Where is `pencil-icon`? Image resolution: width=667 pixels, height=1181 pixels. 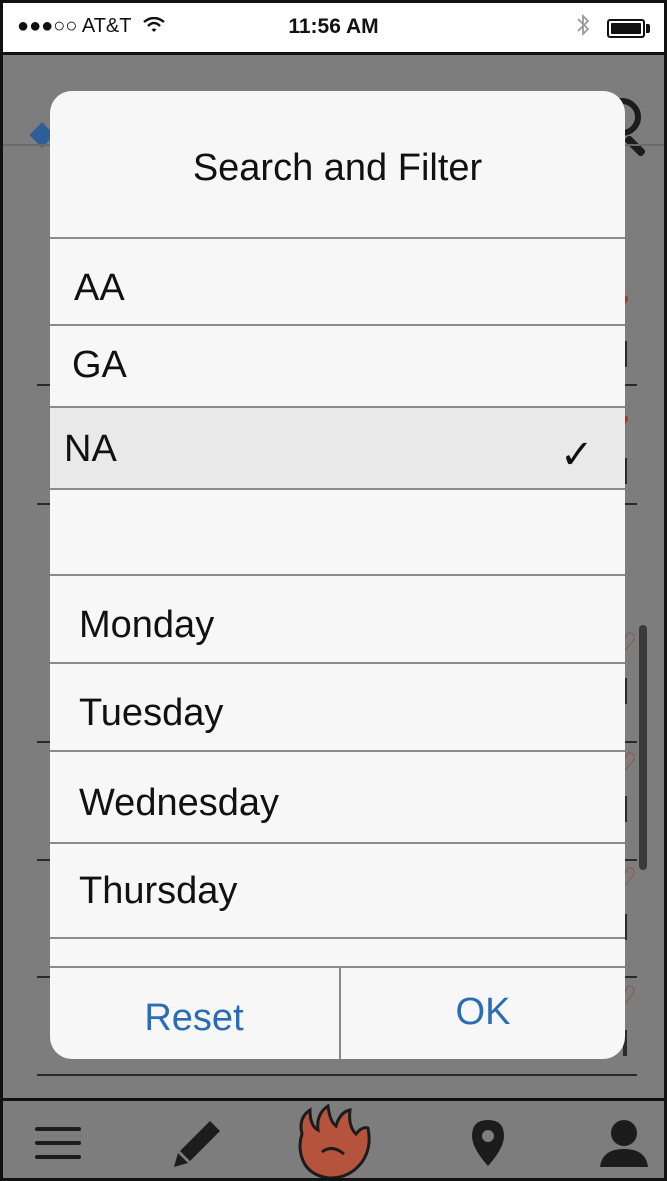
pencil-icon is located at coordinates (197, 1143).